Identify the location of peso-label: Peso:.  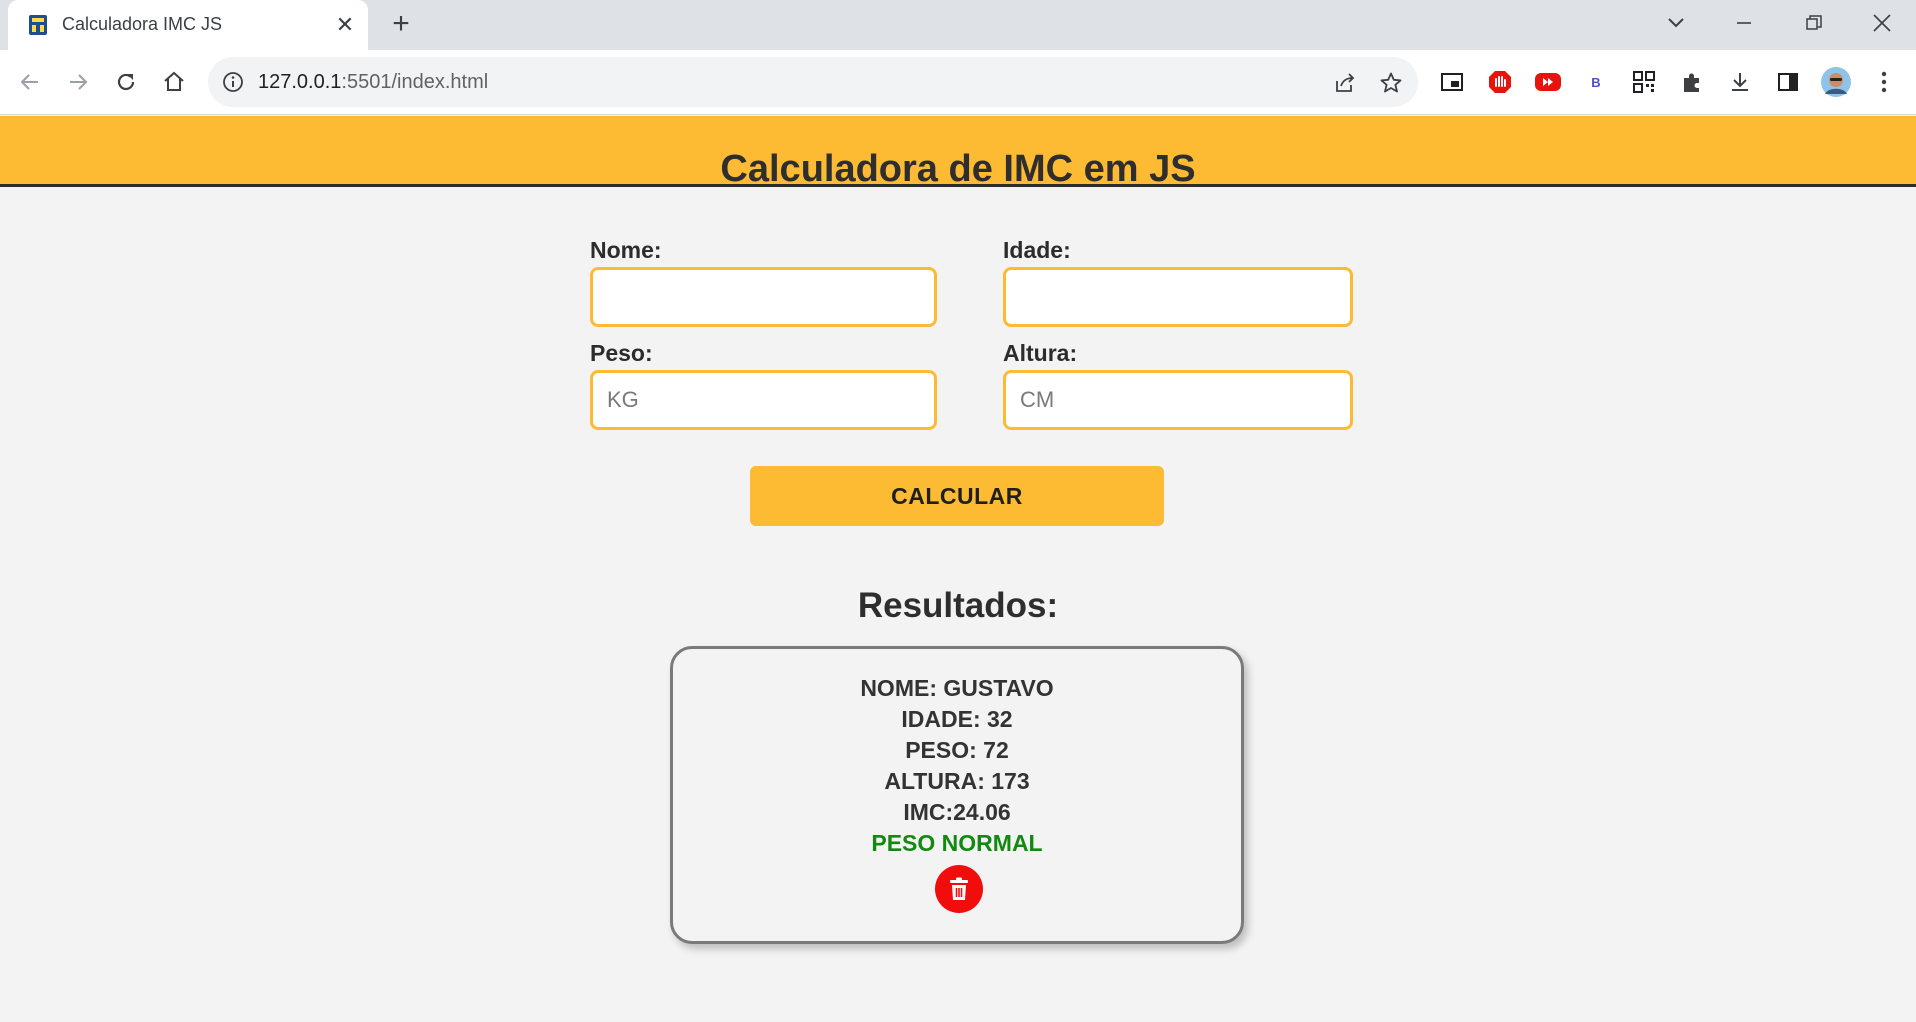
(621, 353).